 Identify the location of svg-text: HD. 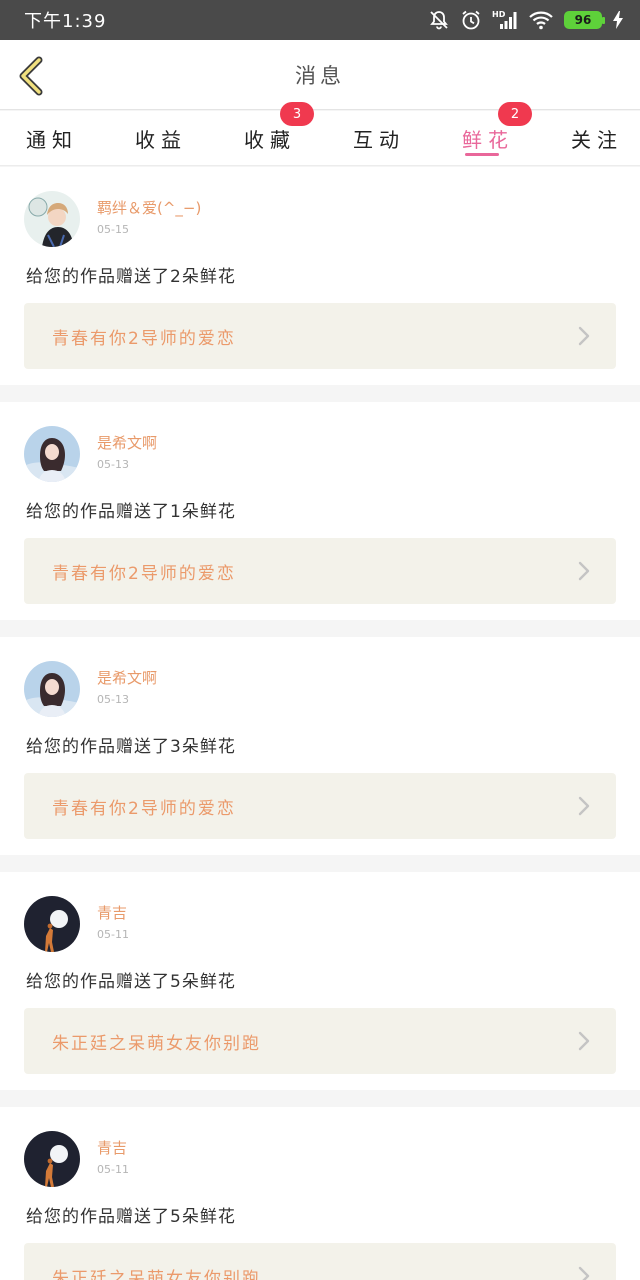
(499, 14).